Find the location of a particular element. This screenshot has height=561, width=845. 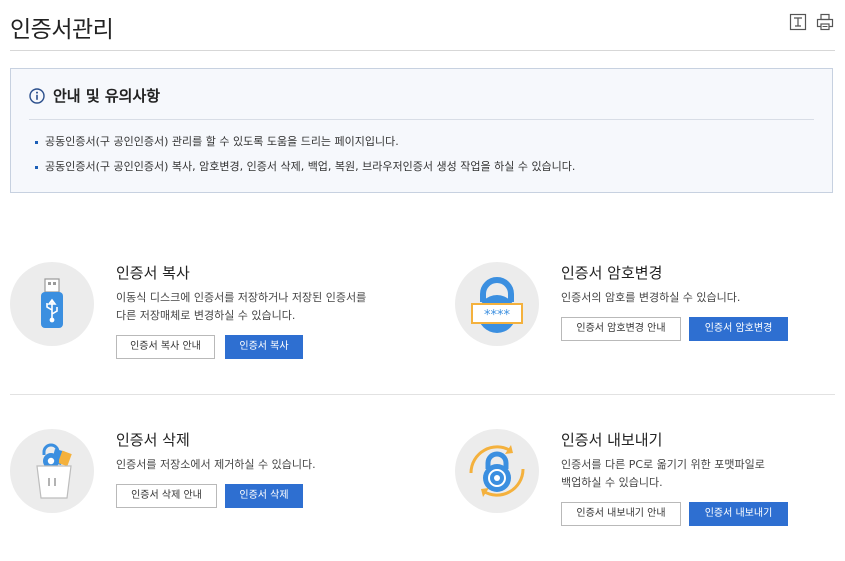

card-description: 인증서의 암호를 변경하실 수 있습니다. is located at coordinates (703, 298).